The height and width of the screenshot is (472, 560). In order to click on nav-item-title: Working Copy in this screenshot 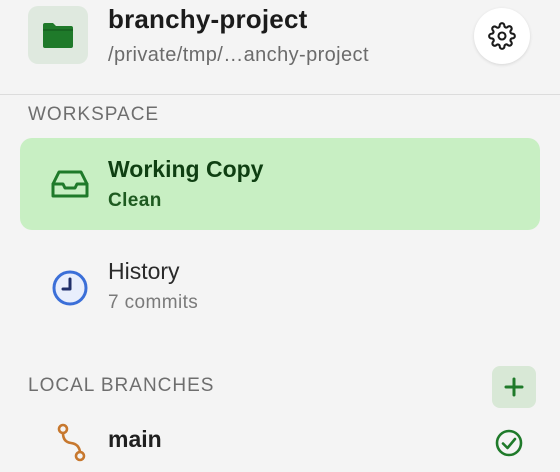, I will do `click(186, 169)`.